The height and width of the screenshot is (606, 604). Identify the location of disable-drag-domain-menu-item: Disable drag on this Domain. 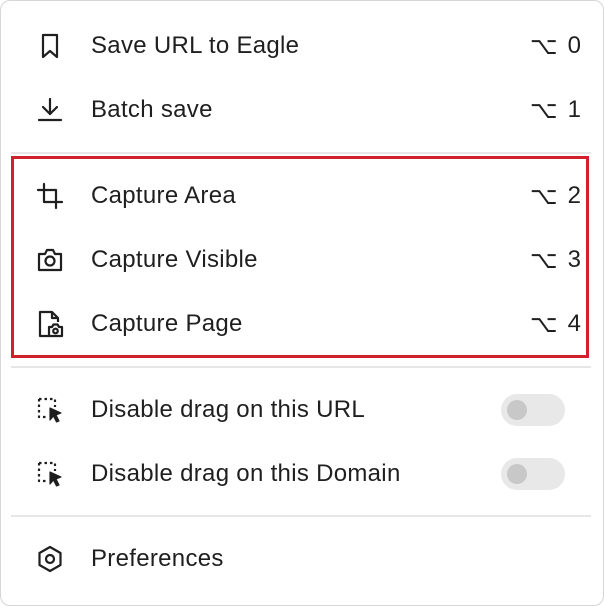
(298, 474).